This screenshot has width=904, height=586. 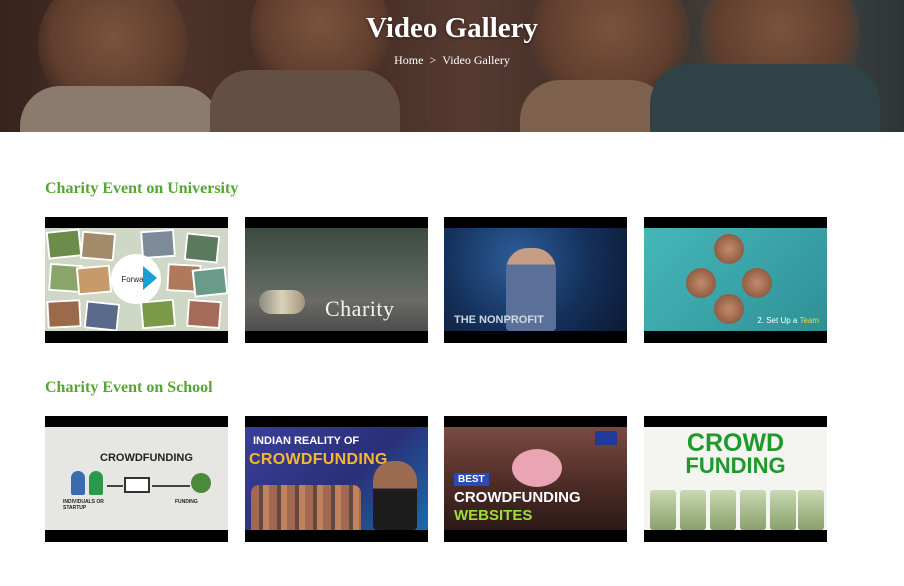 What do you see at coordinates (306, 507) in the screenshot?
I see `crowd-illustration` at bounding box center [306, 507].